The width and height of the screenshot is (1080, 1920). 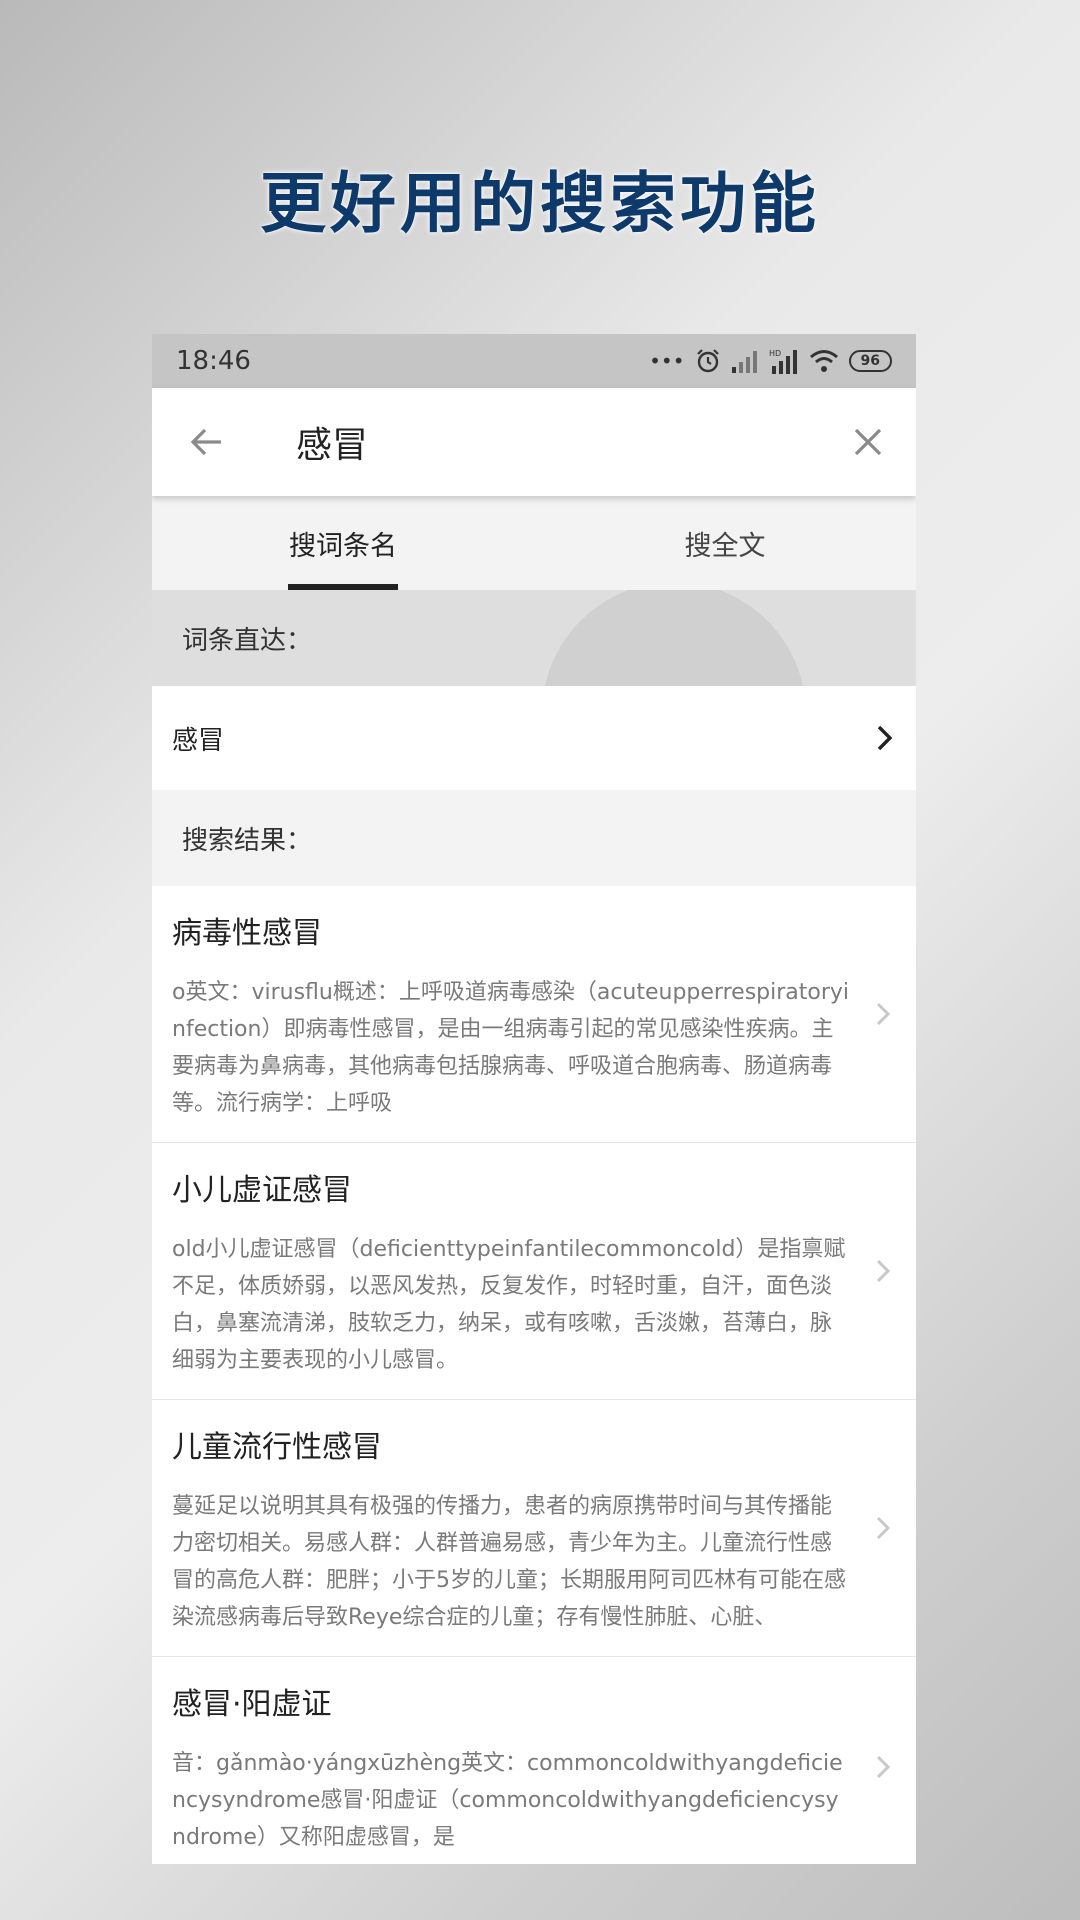 I want to click on search-bar: 感冒, so click(x=534, y=442).